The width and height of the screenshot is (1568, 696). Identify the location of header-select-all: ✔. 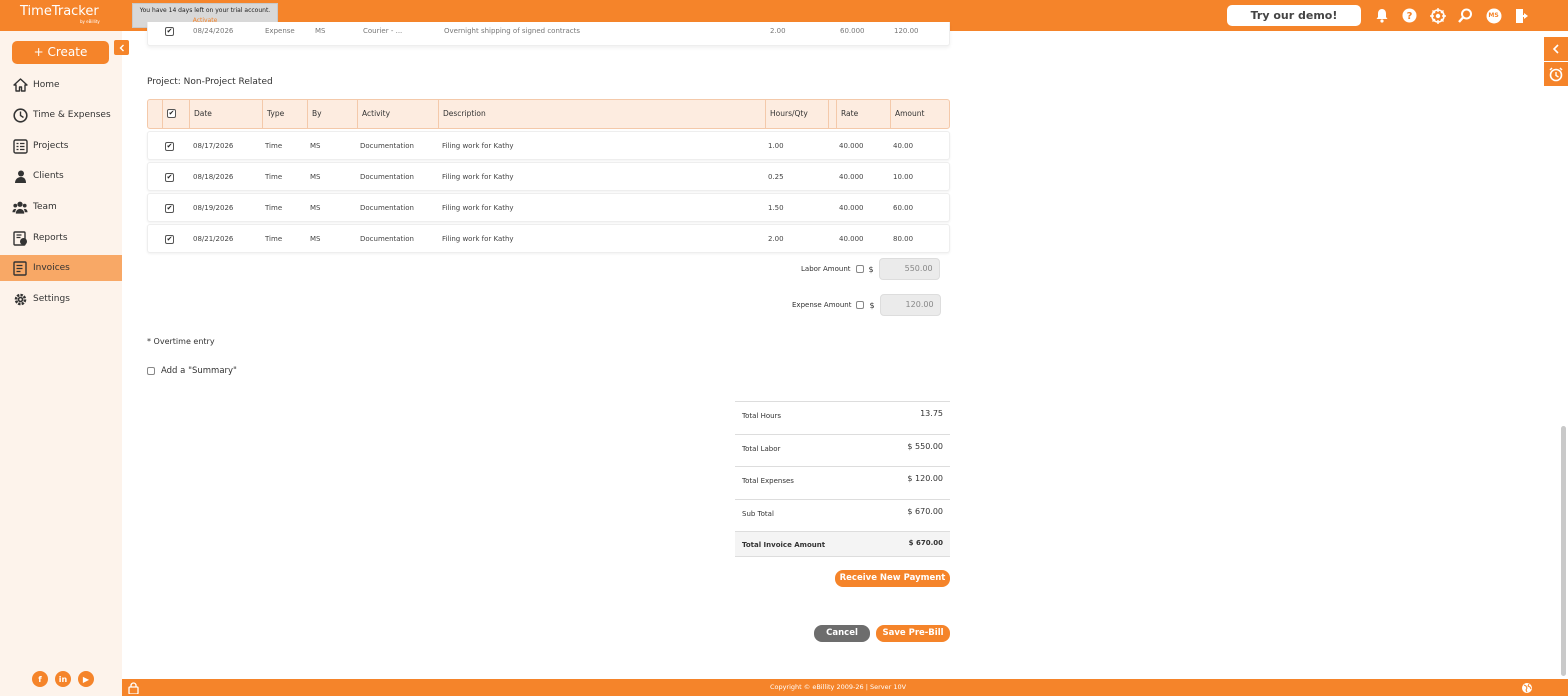
(176, 114).